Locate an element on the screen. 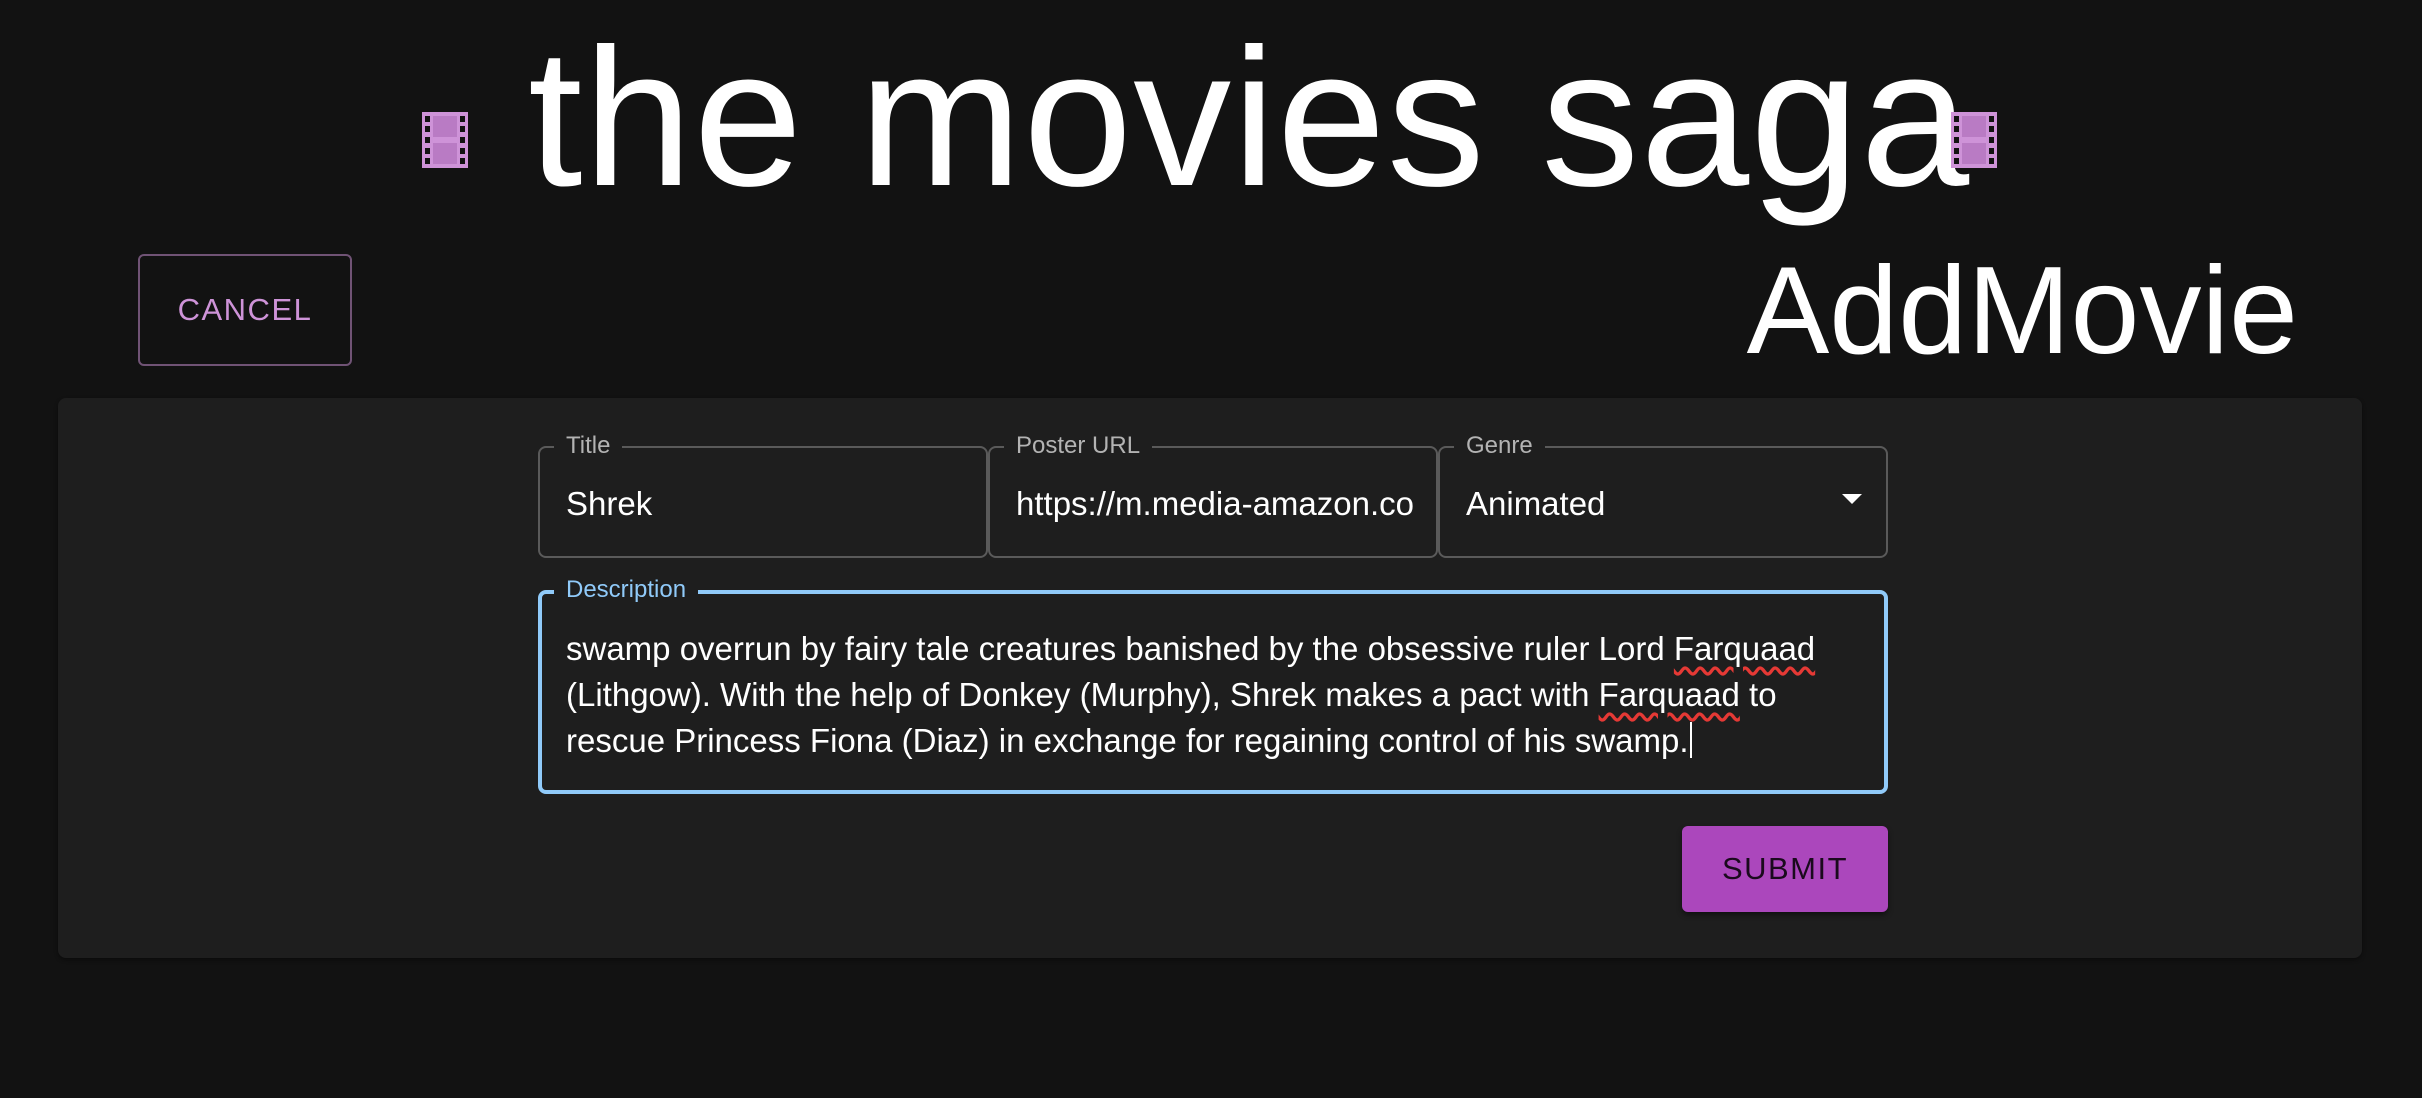 This screenshot has height=1098, width=2422. cancel-button: CANCEL is located at coordinates (245, 310).